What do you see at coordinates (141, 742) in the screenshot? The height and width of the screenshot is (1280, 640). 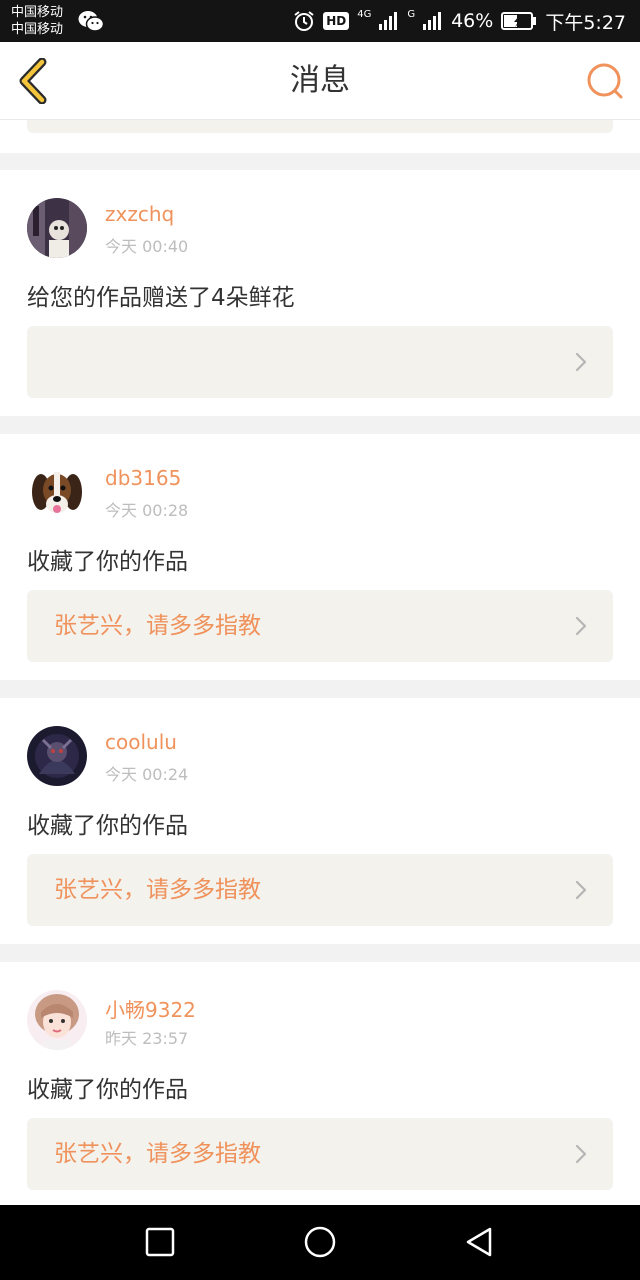 I see `username: coolulu` at bounding box center [141, 742].